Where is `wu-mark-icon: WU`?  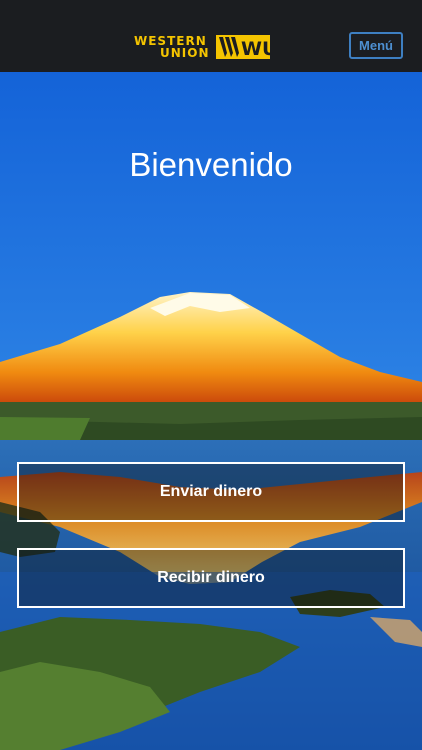 wu-mark-icon: WU is located at coordinates (242, 47).